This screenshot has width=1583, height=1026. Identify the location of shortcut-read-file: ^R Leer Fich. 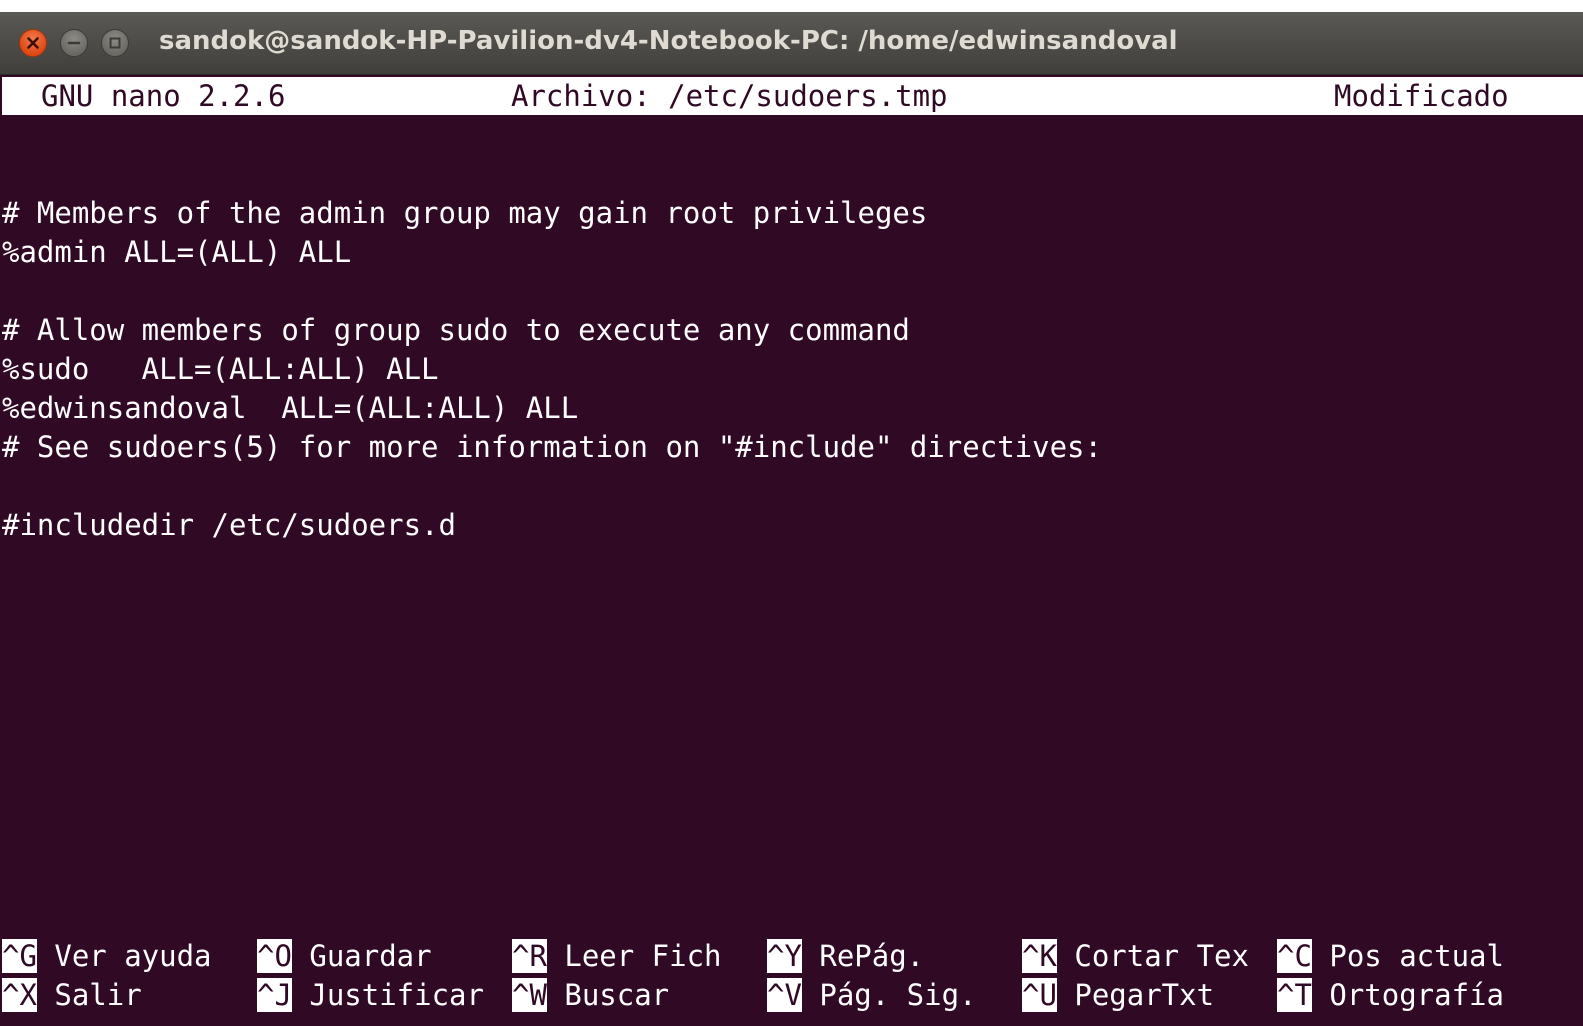
(617, 956).